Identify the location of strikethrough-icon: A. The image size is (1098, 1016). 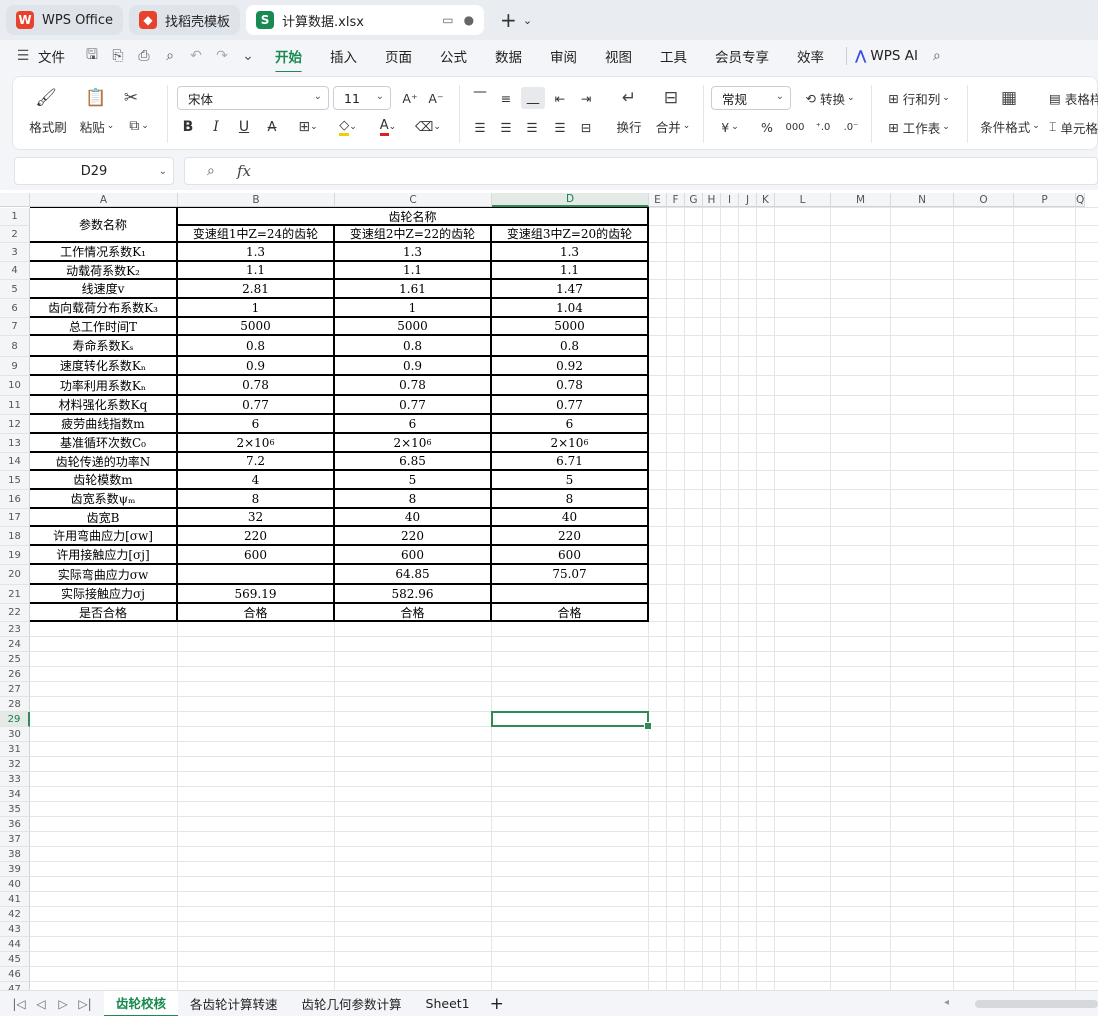
(272, 127).